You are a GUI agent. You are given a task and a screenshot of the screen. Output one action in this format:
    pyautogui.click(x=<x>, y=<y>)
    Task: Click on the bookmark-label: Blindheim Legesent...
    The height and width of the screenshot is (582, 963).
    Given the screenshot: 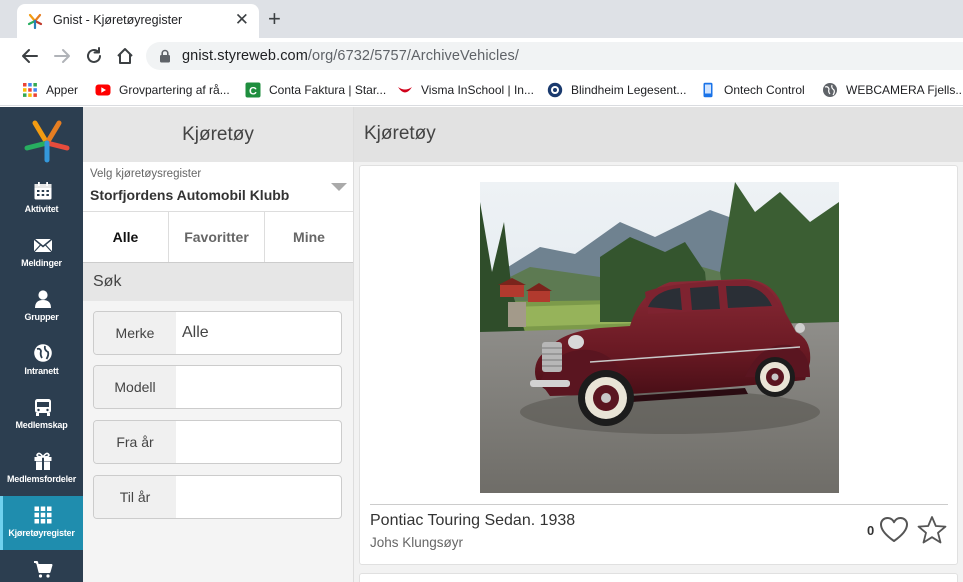 What is the action you would take?
    pyautogui.click(x=629, y=90)
    